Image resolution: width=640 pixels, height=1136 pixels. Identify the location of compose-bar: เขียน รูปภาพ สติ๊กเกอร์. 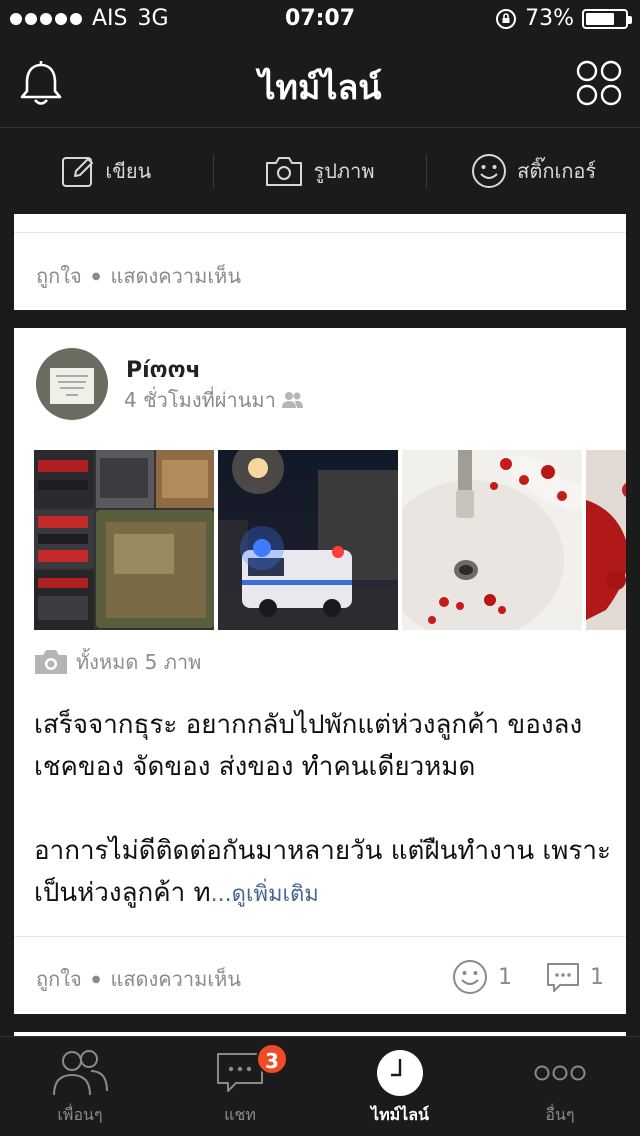
(320, 171).